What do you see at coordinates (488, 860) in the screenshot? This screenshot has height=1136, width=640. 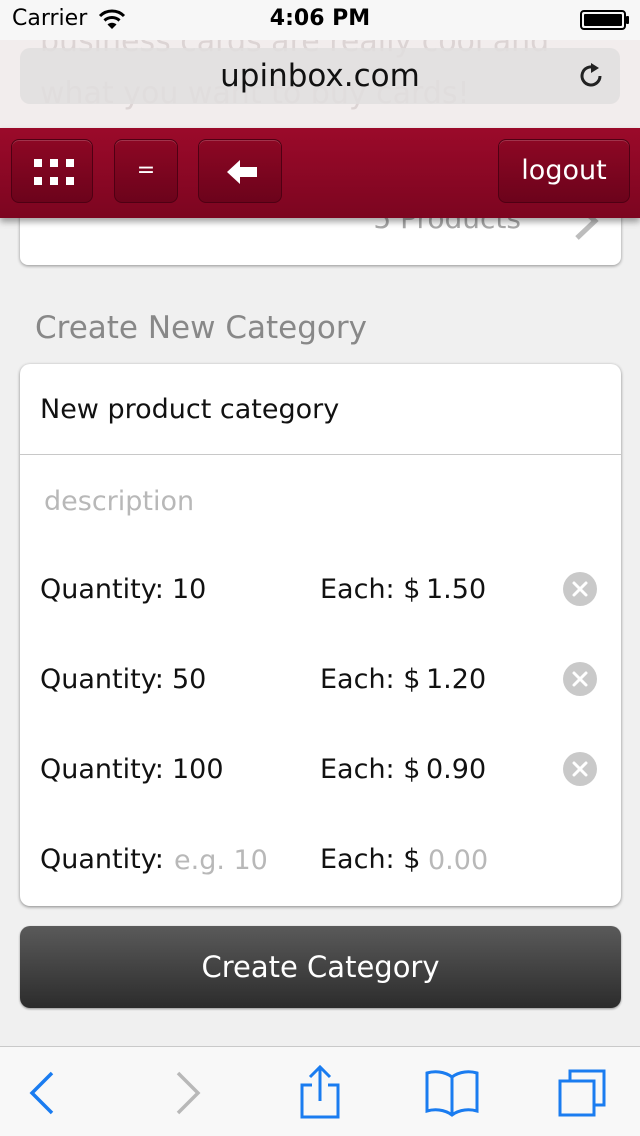 I see `new-each-price-input` at bounding box center [488, 860].